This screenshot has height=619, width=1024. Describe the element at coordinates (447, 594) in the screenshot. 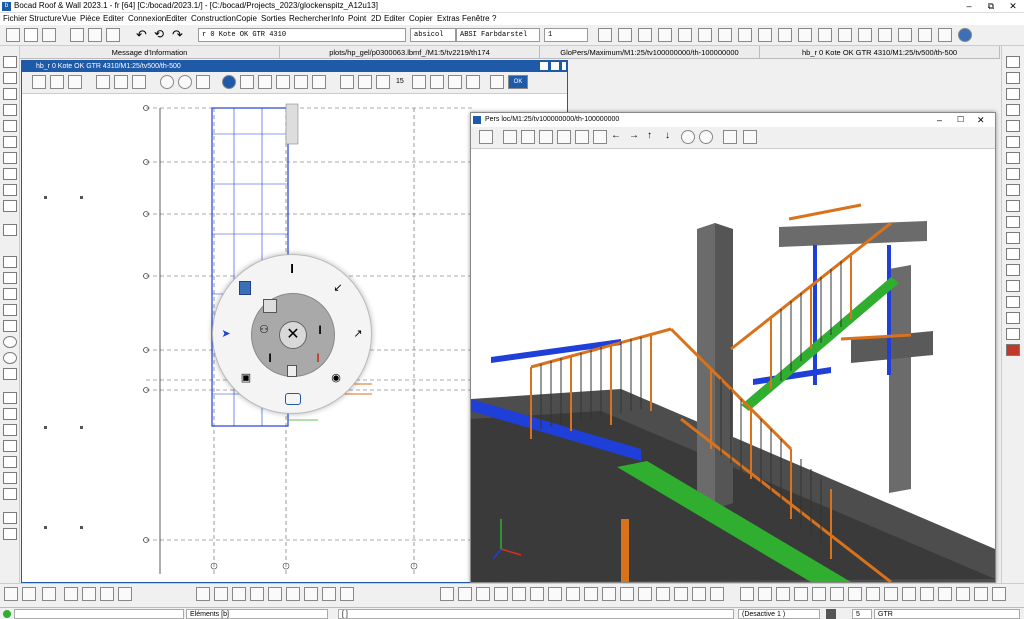

I see `b-edit-1-icon` at that location.